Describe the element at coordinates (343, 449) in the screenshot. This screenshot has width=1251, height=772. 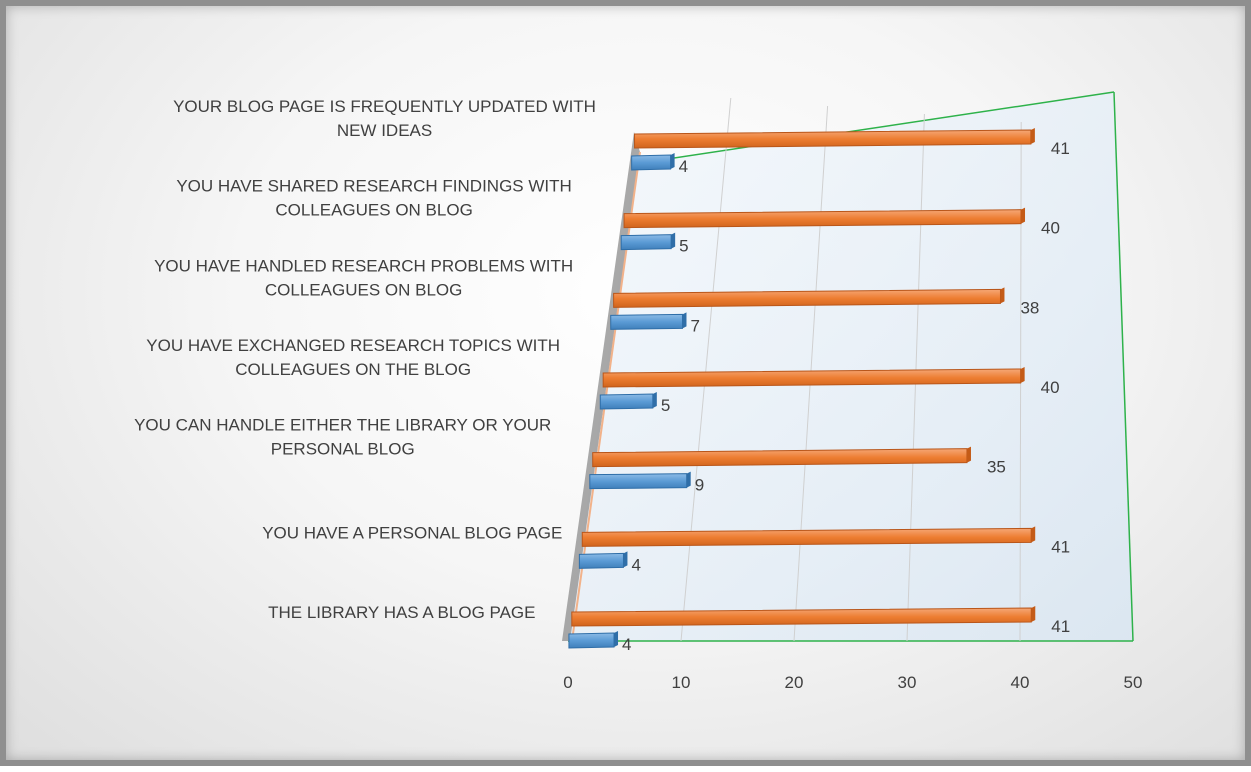
I see `category-label: PERSONAL BLOG` at that location.